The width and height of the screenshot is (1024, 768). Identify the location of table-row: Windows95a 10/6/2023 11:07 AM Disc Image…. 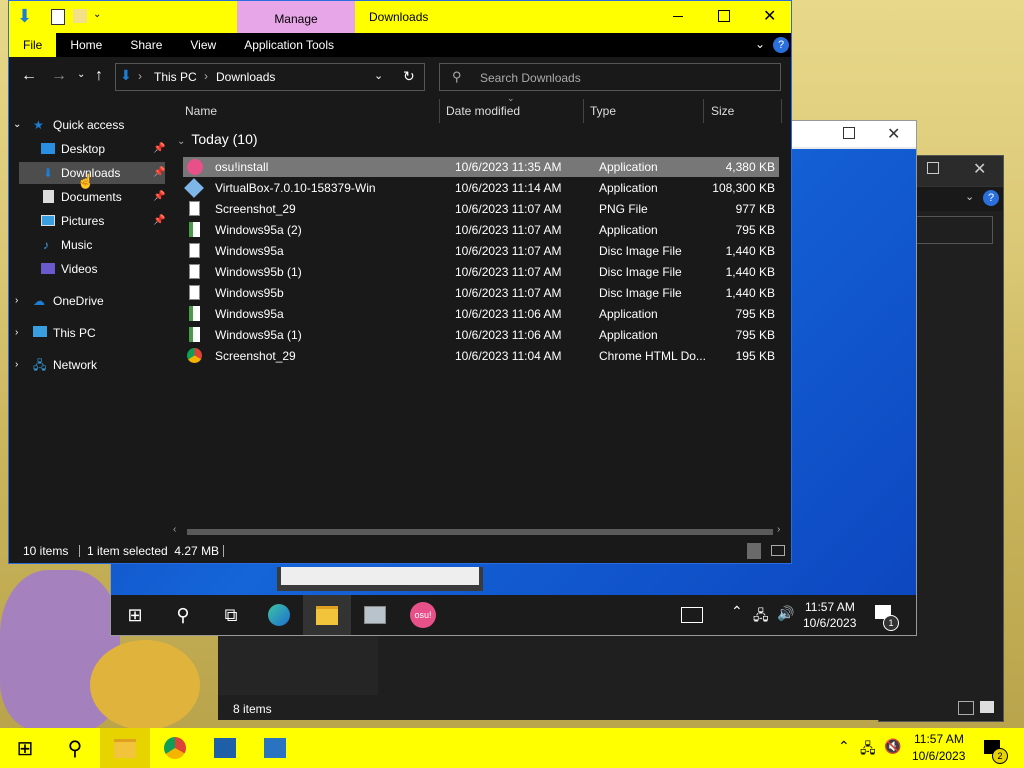
(481, 251).